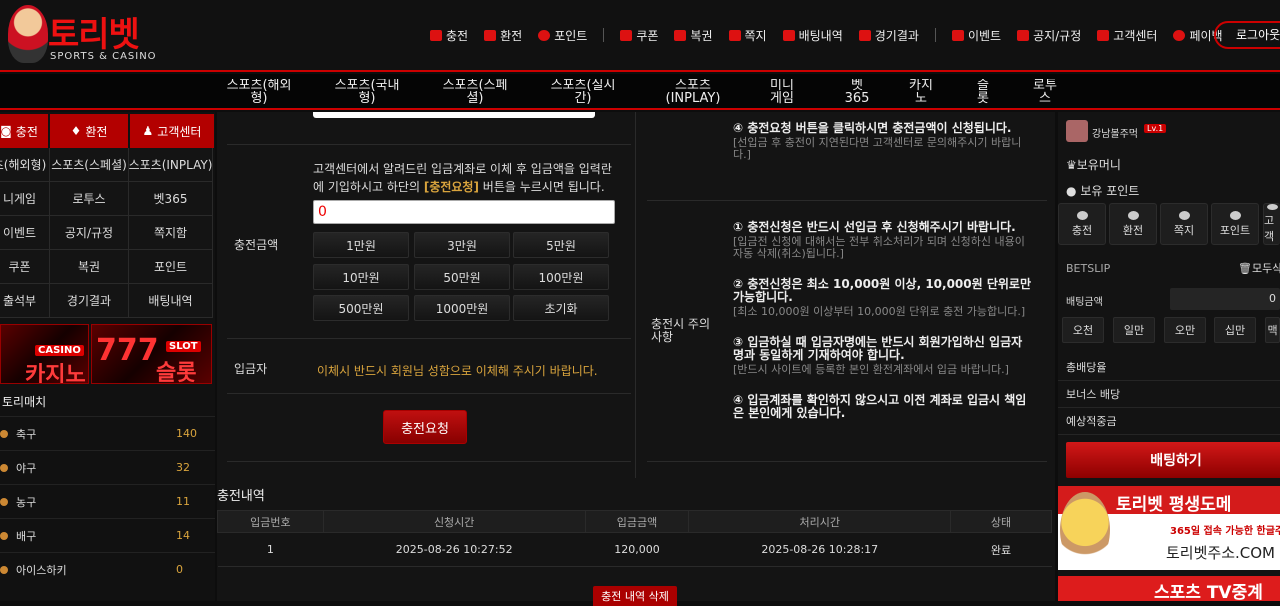  Describe the element at coordinates (107, 569) in the screenshot. I see `sport-item-icehockey: 아이스하키 0` at that location.